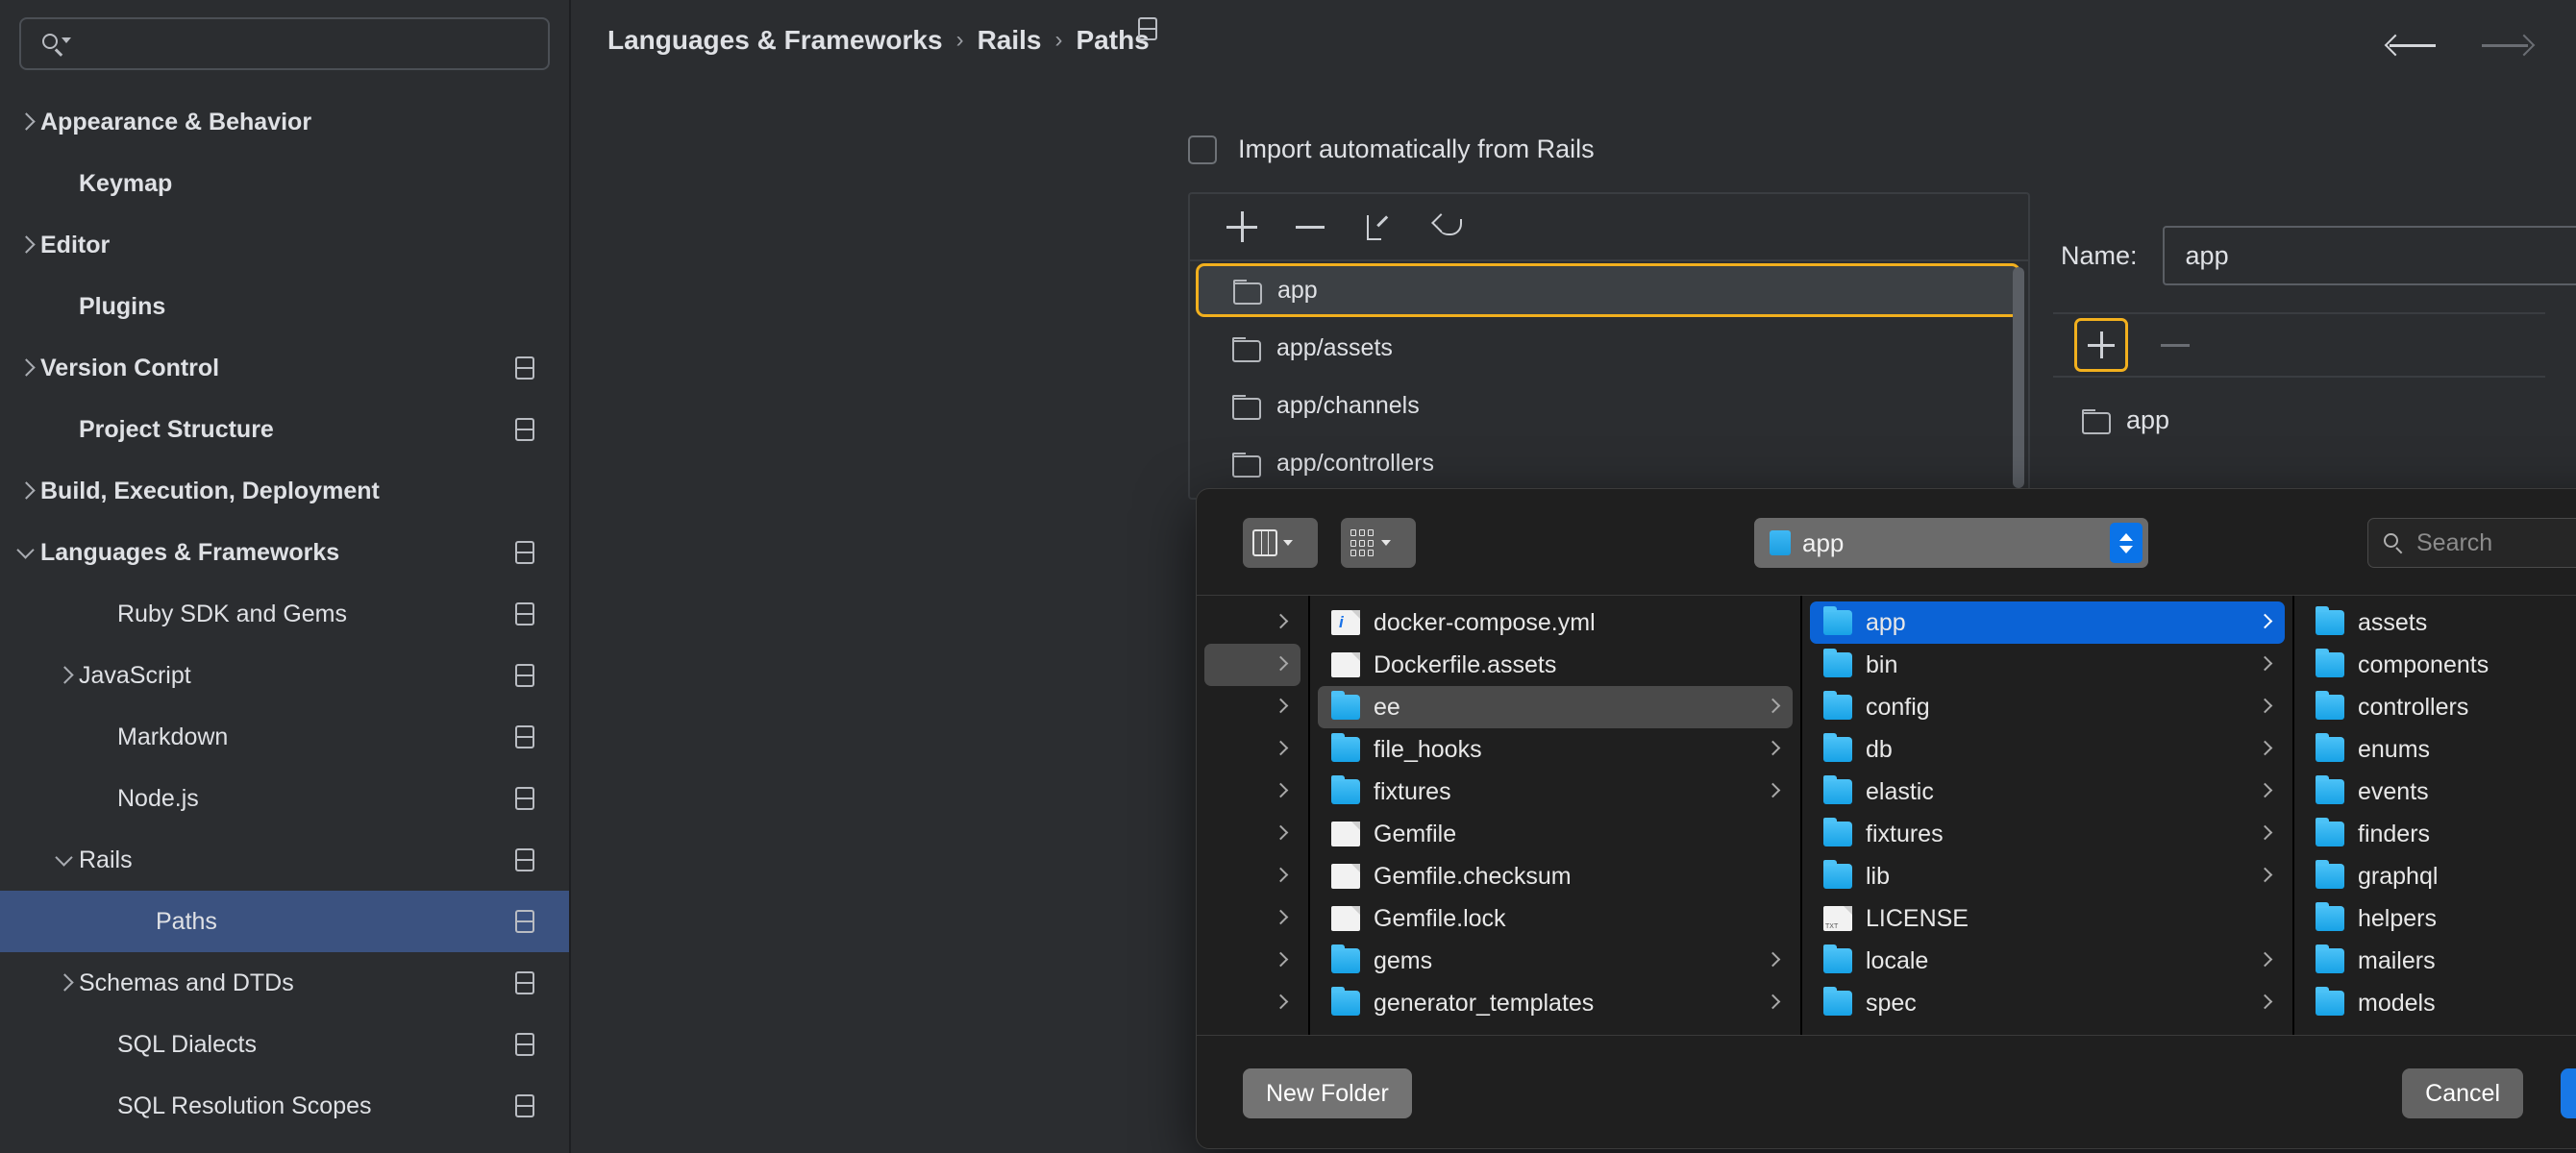  Describe the element at coordinates (2509, 46) in the screenshot. I see `forward-arrow-icon` at that location.